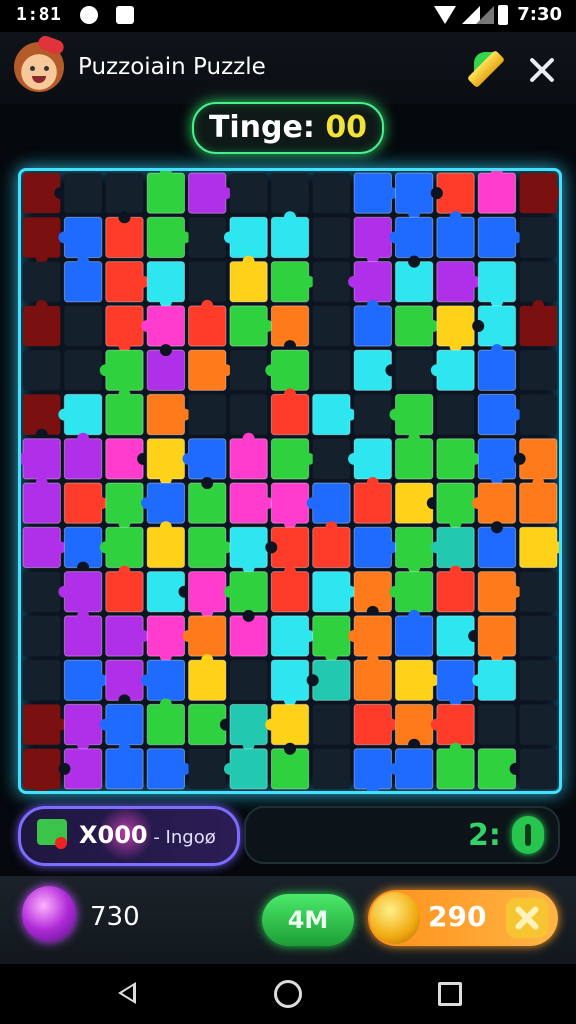 The width and height of the screenshot is (576, 1024). What do you see at coordinates (288, 994) in the screenshot?
I see `home-icon` at bounding box center [288, 994].